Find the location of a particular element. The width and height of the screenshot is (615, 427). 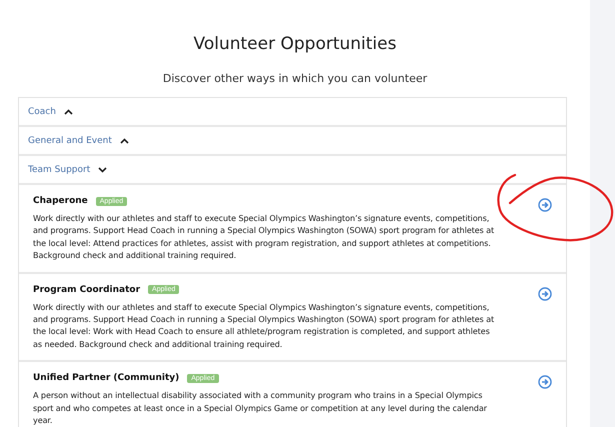

role-description: Work directly with our athletes and staff to execute Special Olympics Washington’s signature events, competitions, and programs. Support Head Coach in running a Special Olympics Washington (SOWA) sport program for athletes at the local level: Attend practices for athletes, assist with program registration, and support athletes at competitions. Background check and additional training required. is located at coordinates (264, 237).